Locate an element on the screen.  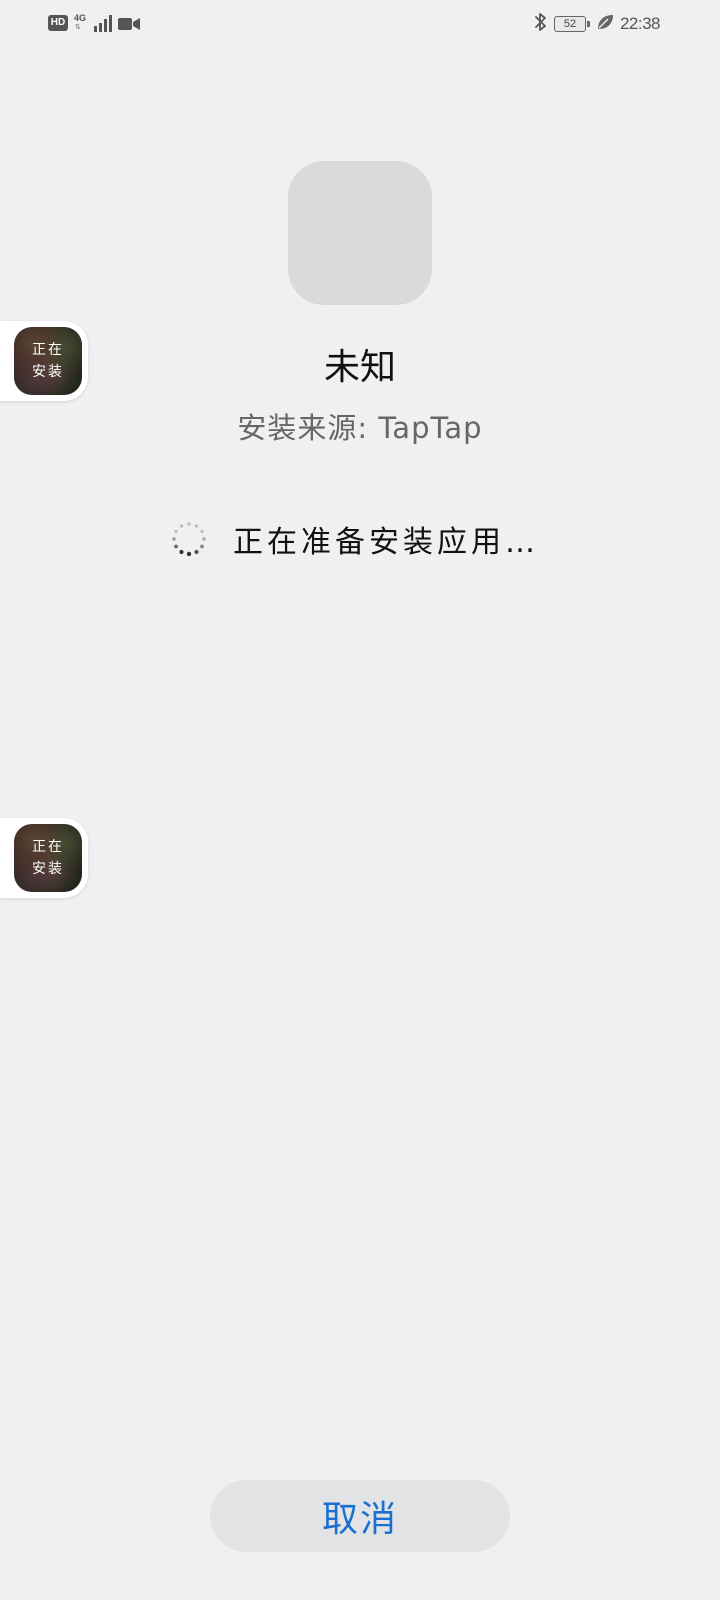
battery-level: 52 is located at coordinates (570, 24).